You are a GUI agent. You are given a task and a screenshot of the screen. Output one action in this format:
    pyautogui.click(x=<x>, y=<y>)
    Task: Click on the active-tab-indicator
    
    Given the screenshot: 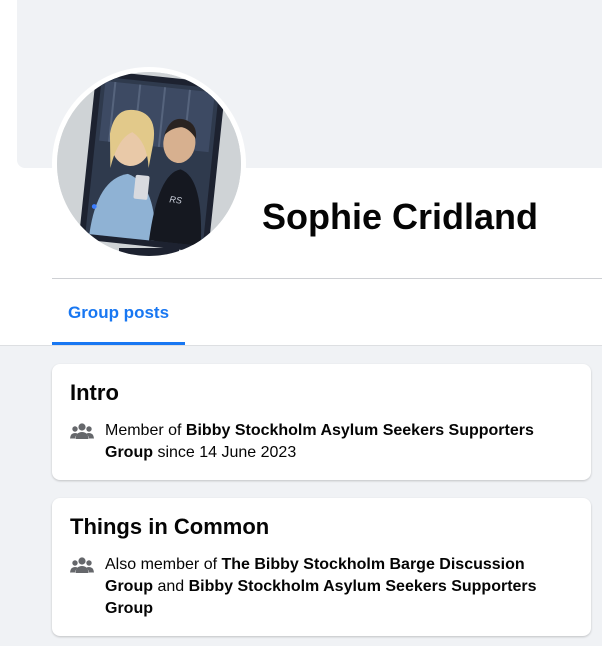 What is the action you would take?
    pyautogui.click(x=118, y=343)
    